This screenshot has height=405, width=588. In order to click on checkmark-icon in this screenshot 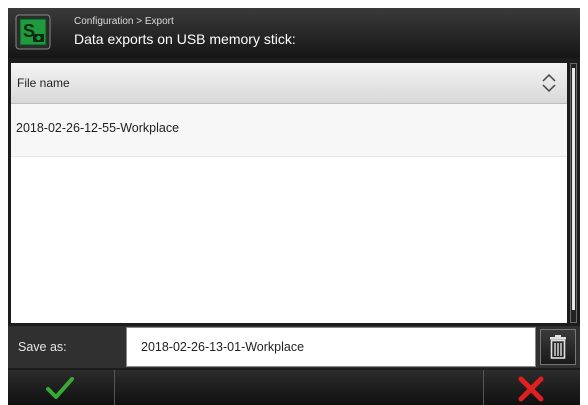, I will do `click(60, 388)`.